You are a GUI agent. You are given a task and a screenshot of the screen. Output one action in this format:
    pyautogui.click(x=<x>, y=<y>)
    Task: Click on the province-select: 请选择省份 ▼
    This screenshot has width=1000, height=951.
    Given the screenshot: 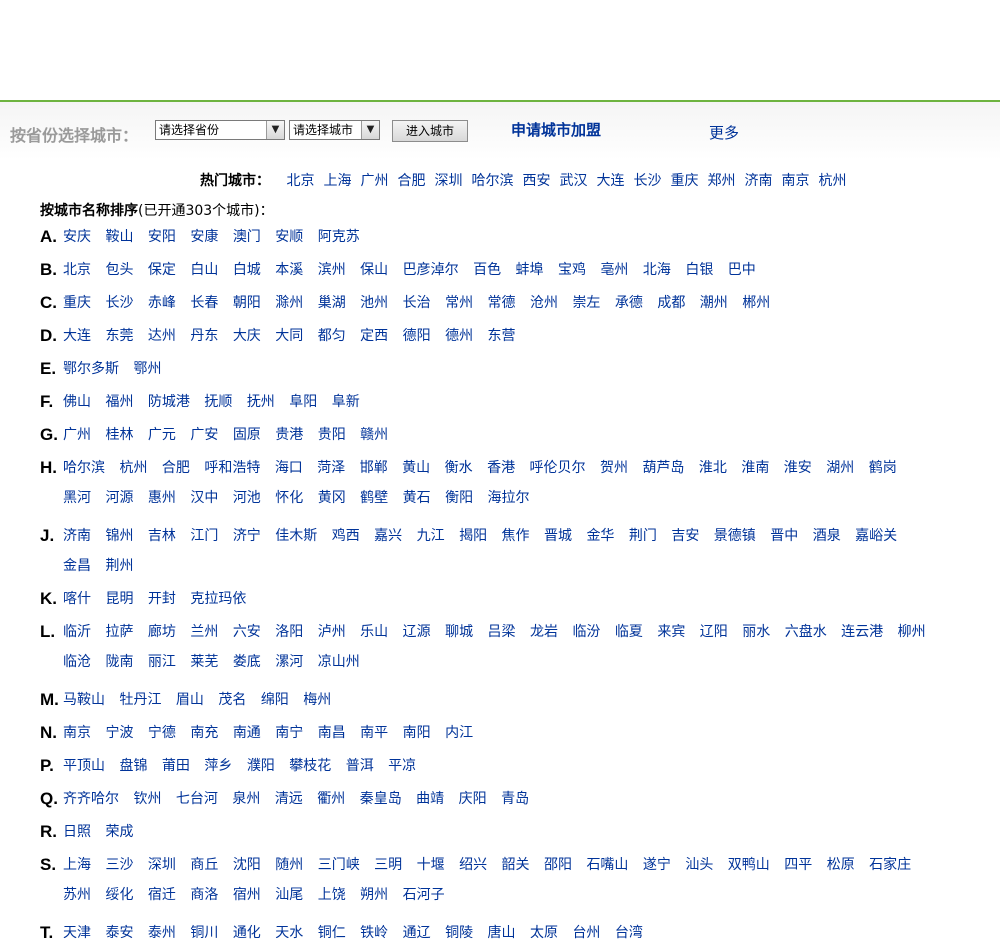 What is the action you would take?
    pyautogui.click(x=220, y=130)
    